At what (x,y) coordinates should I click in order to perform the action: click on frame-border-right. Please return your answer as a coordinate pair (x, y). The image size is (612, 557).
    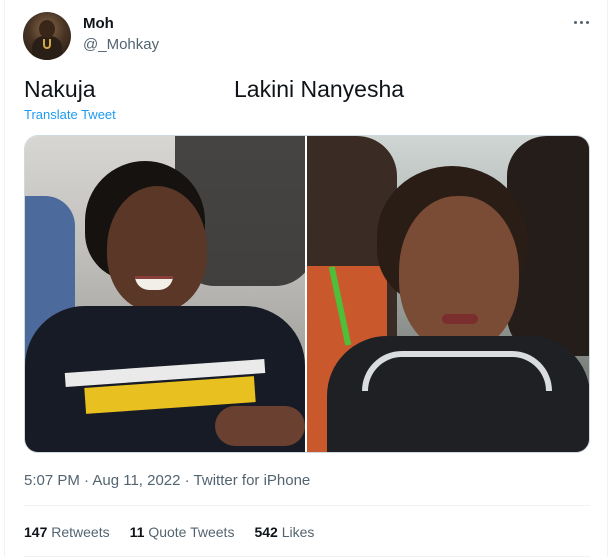
    Looking at the image, I should click on (607, 278).